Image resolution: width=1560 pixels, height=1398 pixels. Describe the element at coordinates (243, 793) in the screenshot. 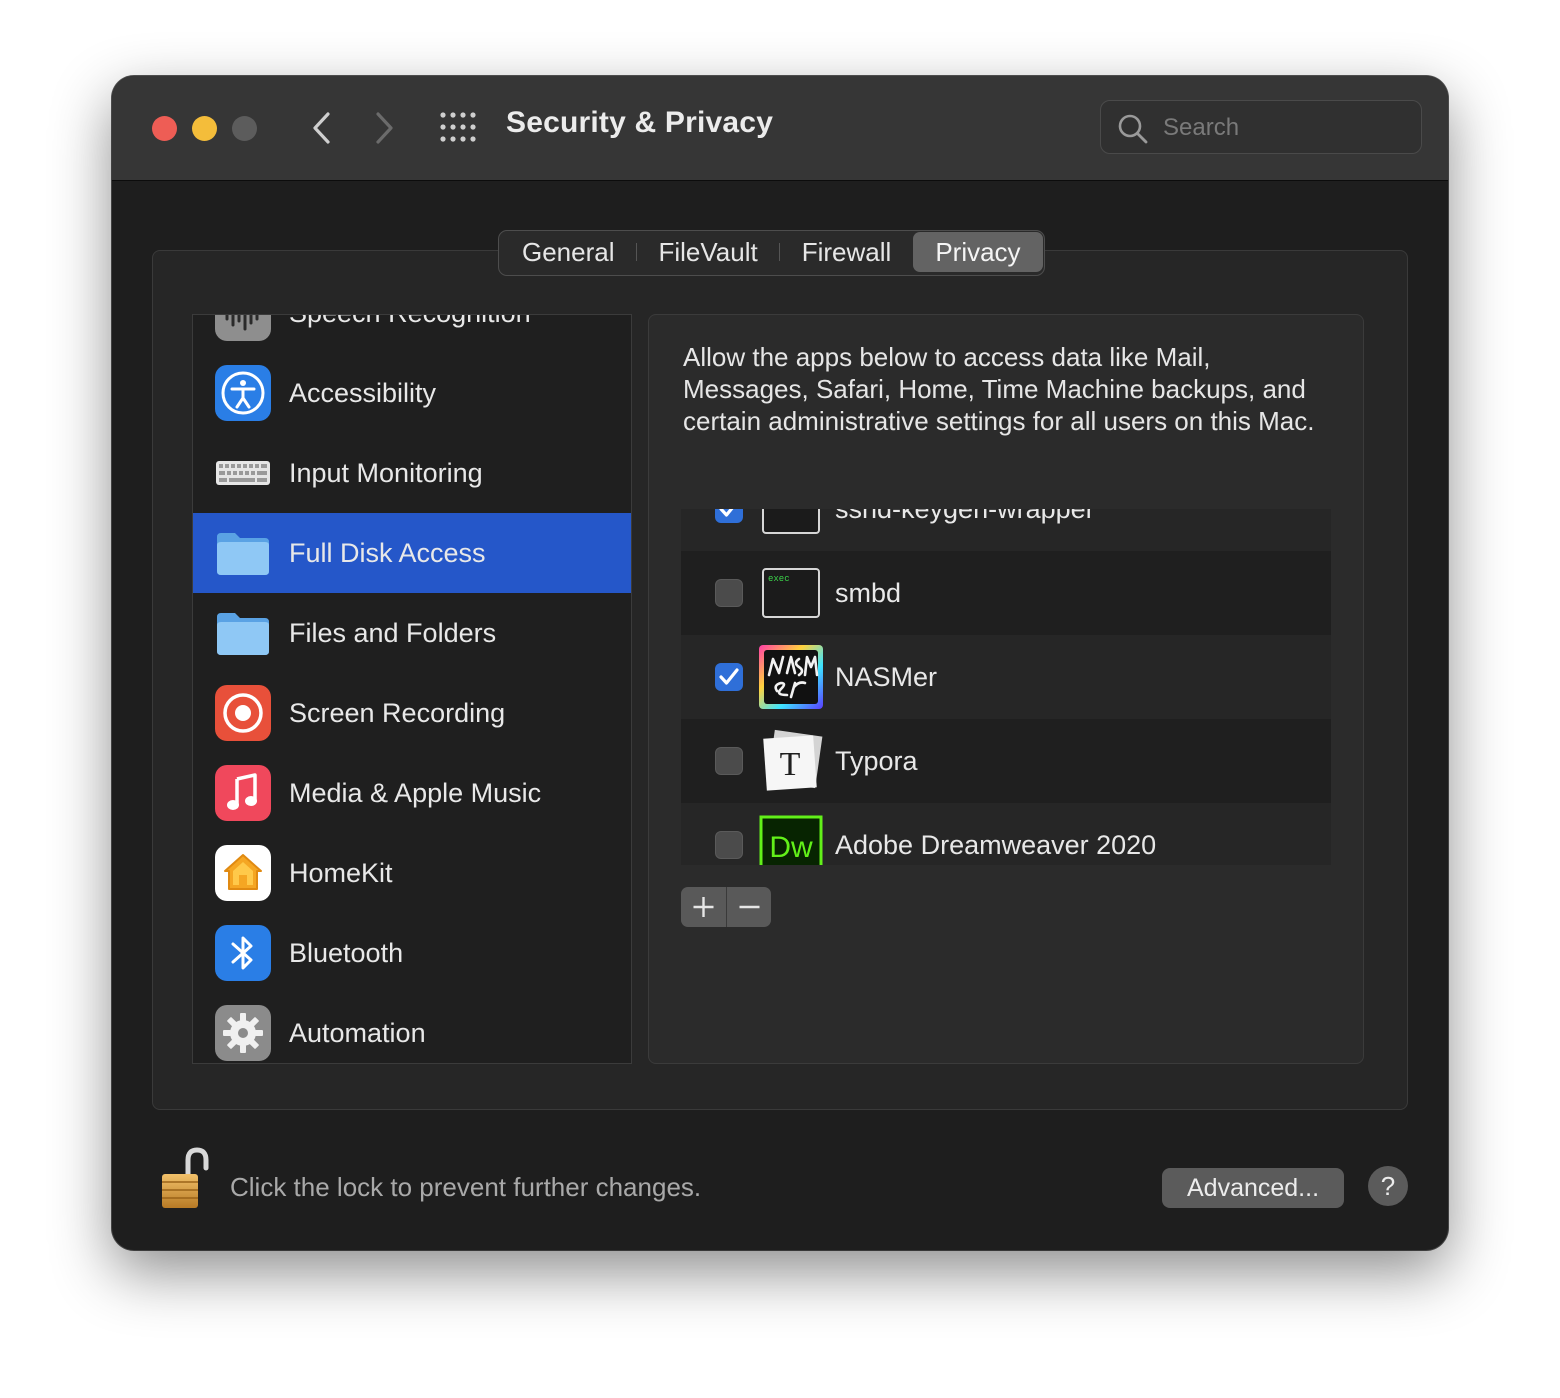

I see `music-note-icon` at that location.